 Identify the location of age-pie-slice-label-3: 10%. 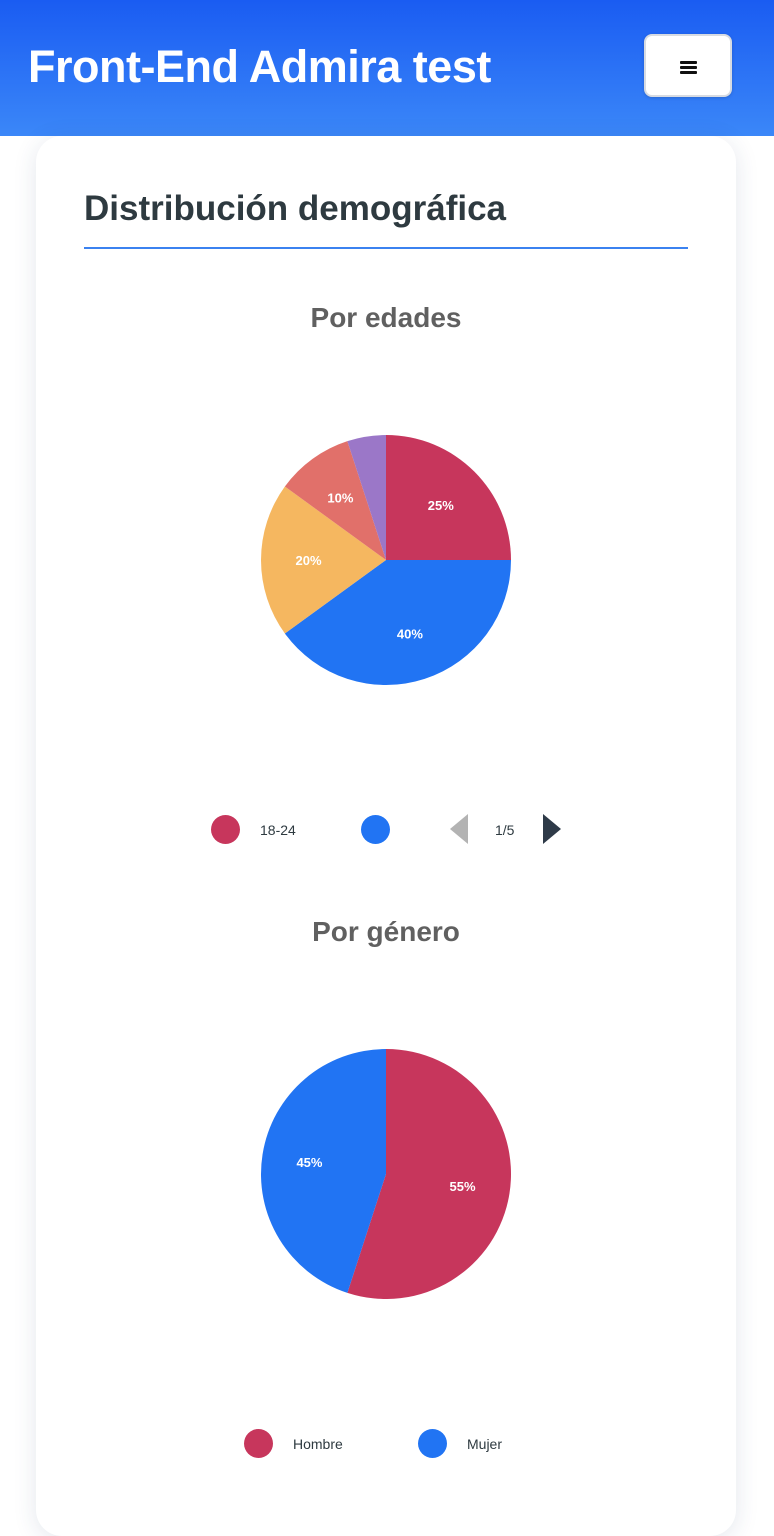
(340, 497).